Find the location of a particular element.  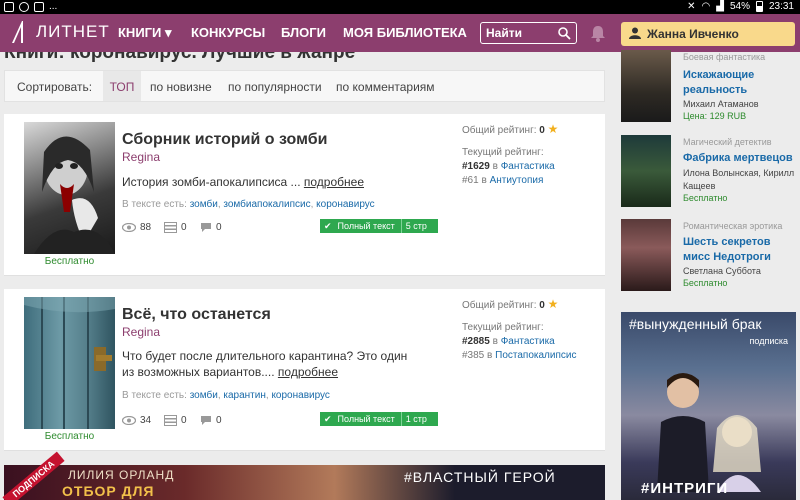

logo-mark-icon is located at coordinates (17, 32).